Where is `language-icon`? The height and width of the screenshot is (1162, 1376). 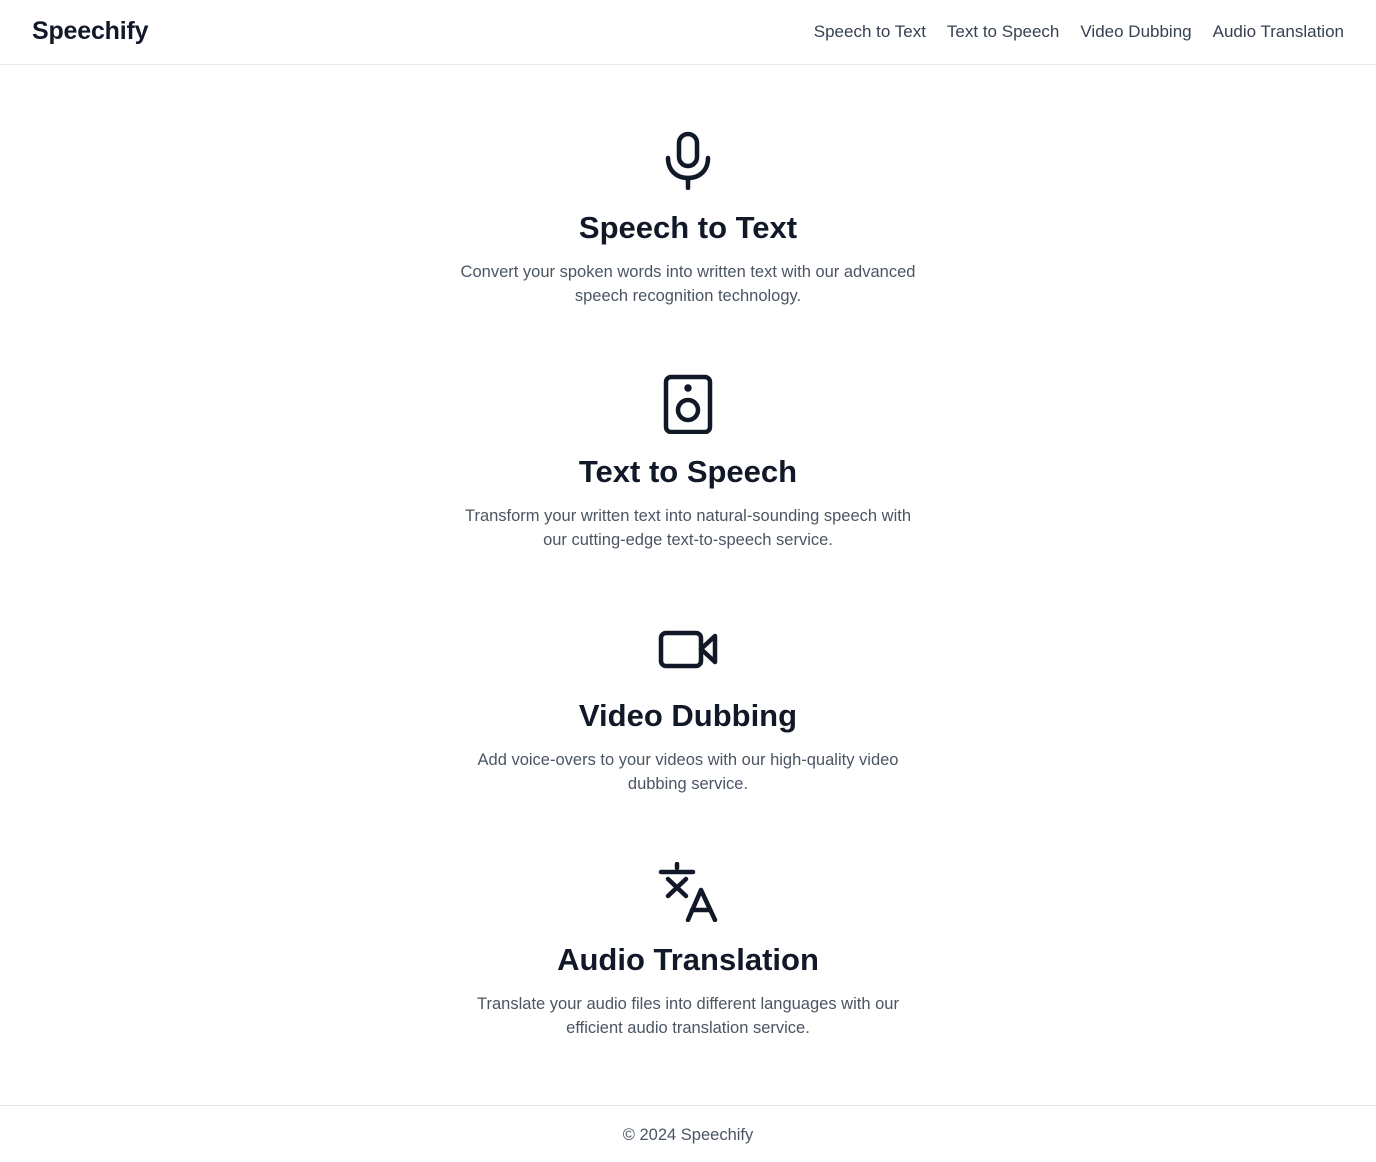 language-icon is located at coordinates (688, 892).